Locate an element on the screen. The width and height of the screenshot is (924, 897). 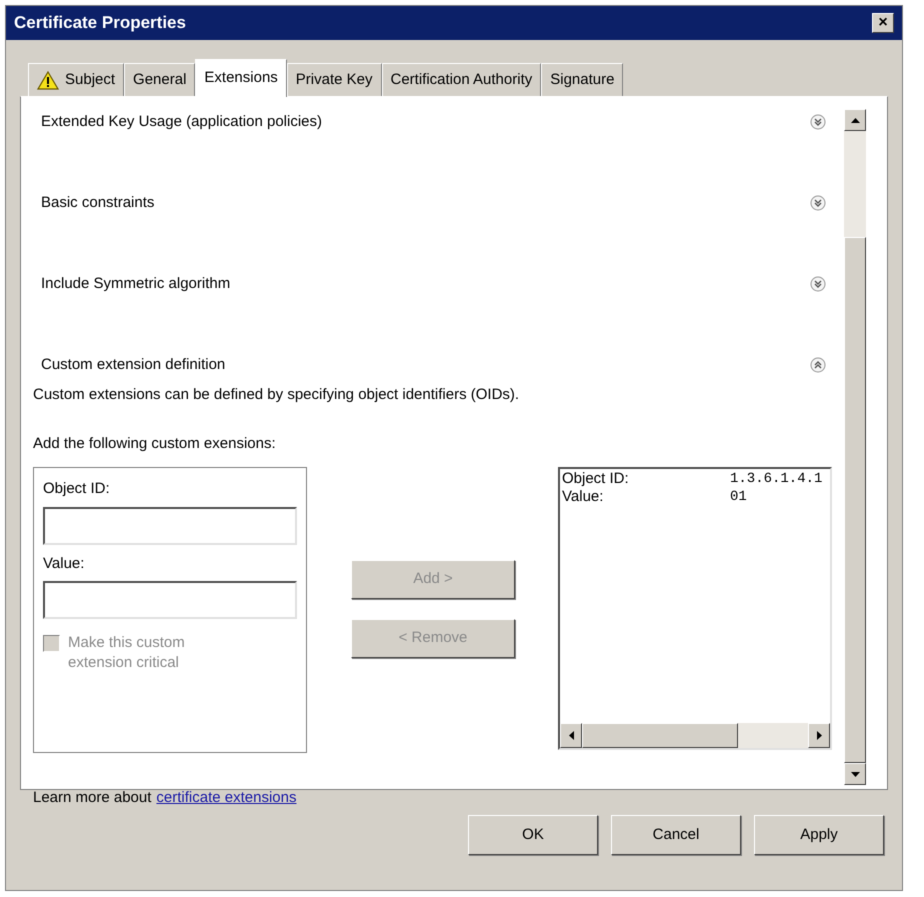
tab: Extensions is located at coordinates (241, 78).